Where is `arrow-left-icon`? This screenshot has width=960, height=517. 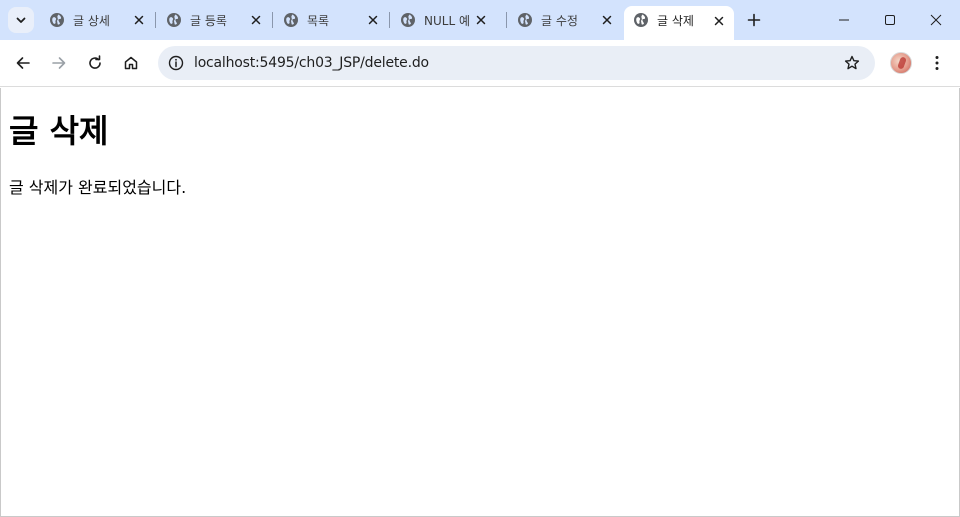 arrow-left-icon is located at coordinates (23, 63).